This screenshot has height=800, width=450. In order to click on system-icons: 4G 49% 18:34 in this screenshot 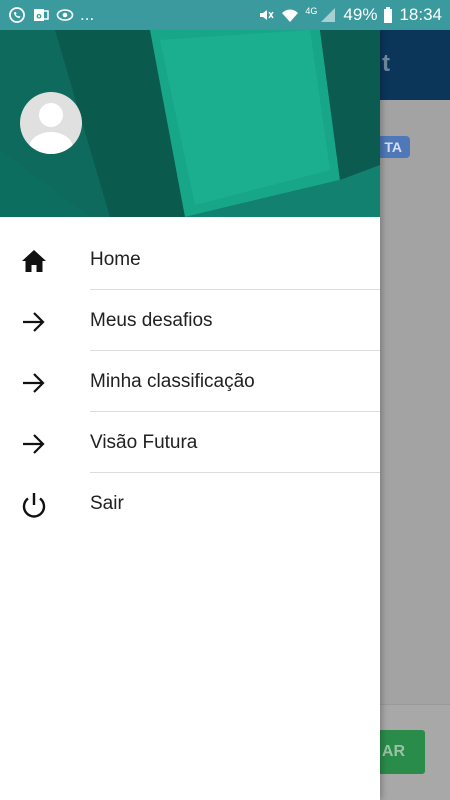, I will do `click(349, 15)`.